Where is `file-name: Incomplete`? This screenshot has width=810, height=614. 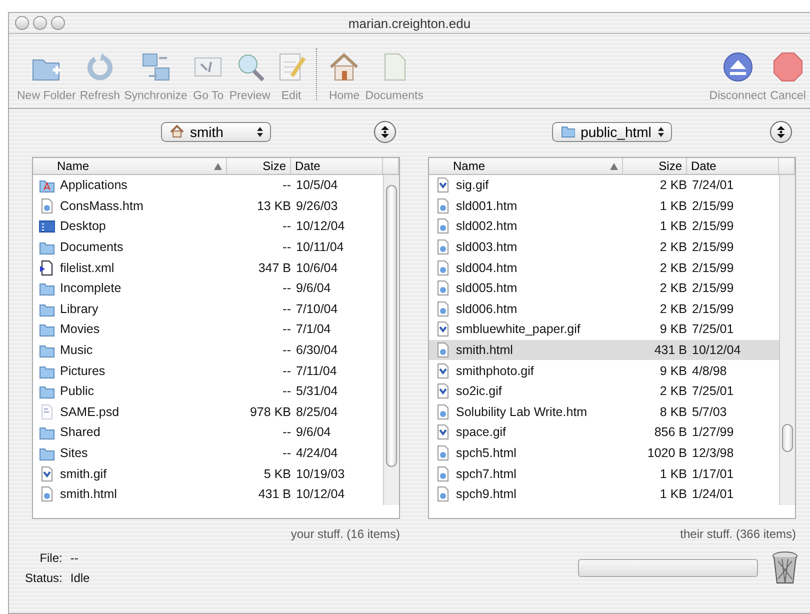 file-name: Incomplete is located at coordinates (91, 288).